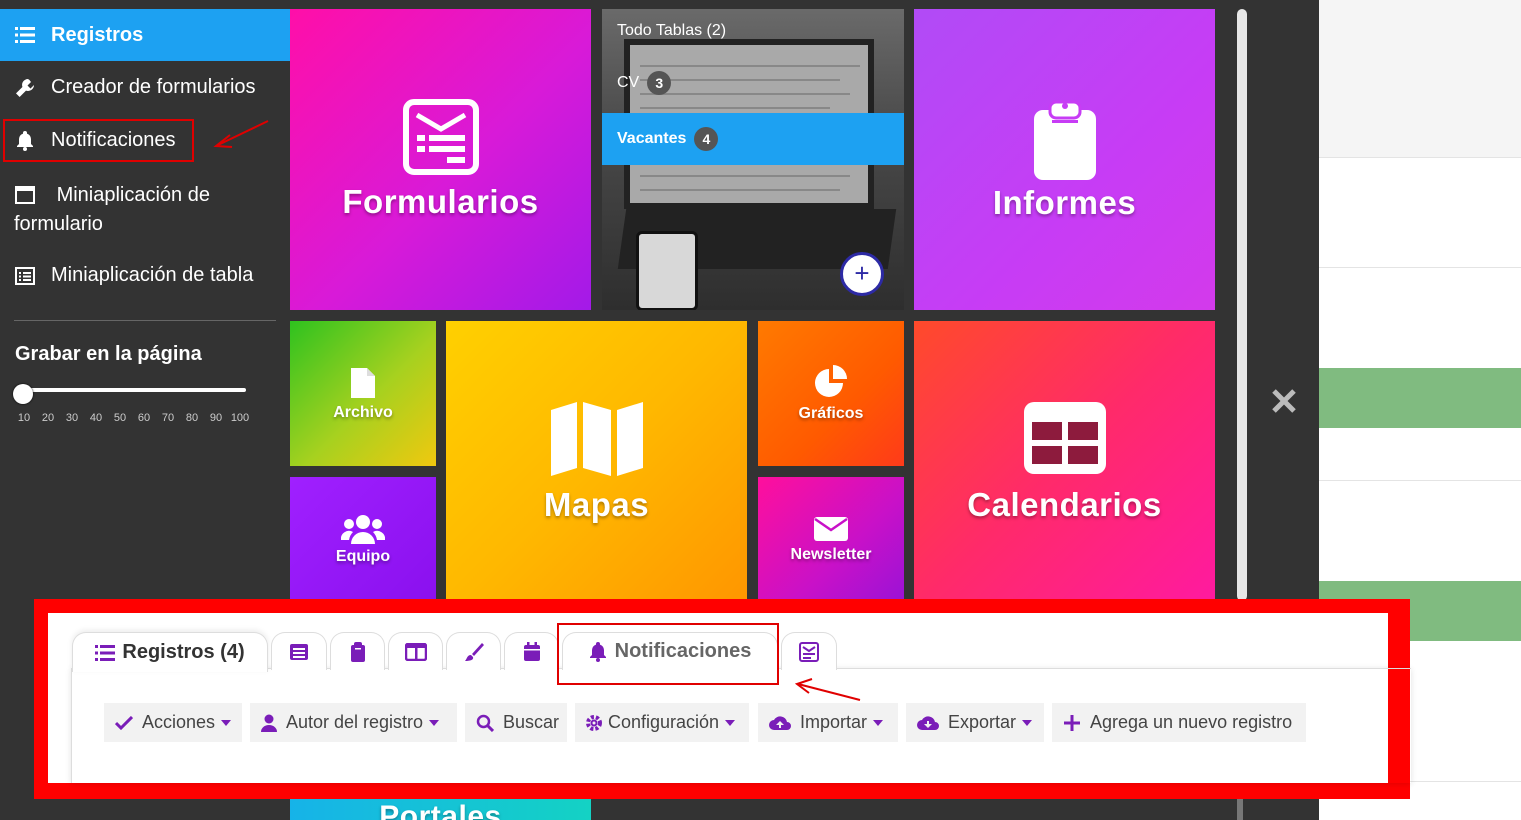  Describe the element at coordinates (831, 380) in the screenshot. I see `pie-chart-icon` at that location.